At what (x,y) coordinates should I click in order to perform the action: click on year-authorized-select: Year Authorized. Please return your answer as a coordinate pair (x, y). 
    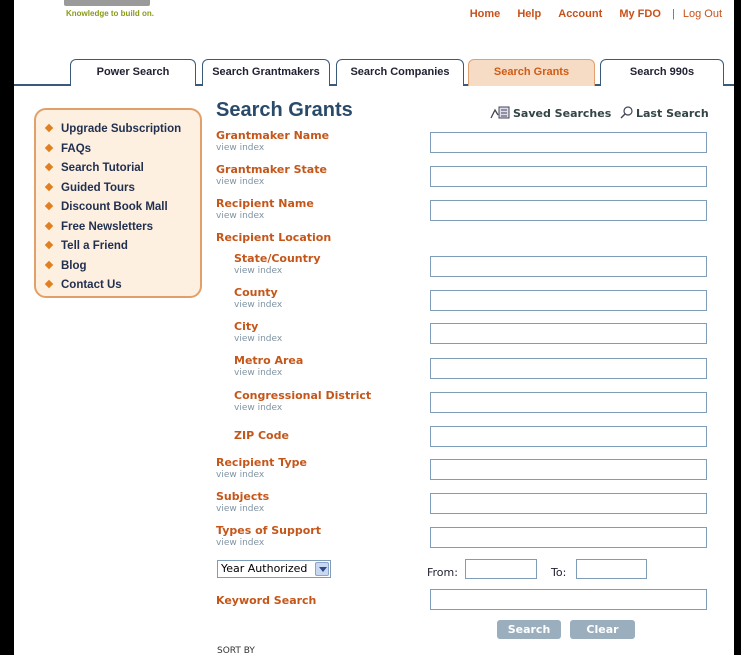
    Looking at the image, I should click on (274, 569).